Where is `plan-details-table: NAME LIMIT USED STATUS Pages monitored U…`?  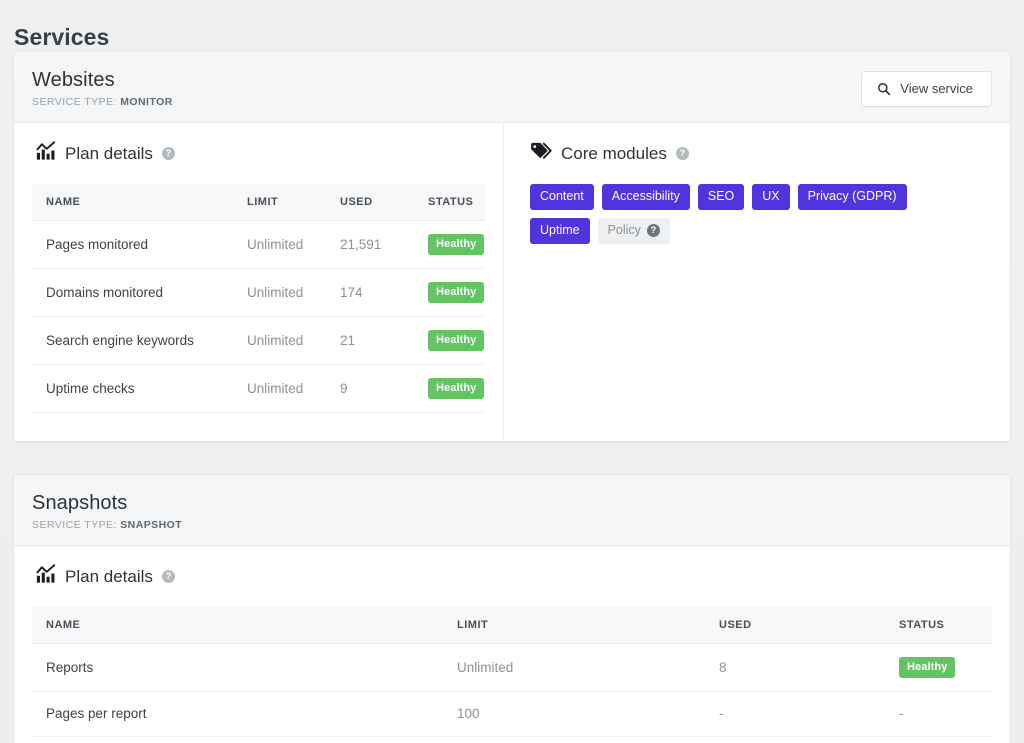 plan-details-table: NAME LIMIT USED STATUS Pages monitored U… is located at coordinates (258, 298).